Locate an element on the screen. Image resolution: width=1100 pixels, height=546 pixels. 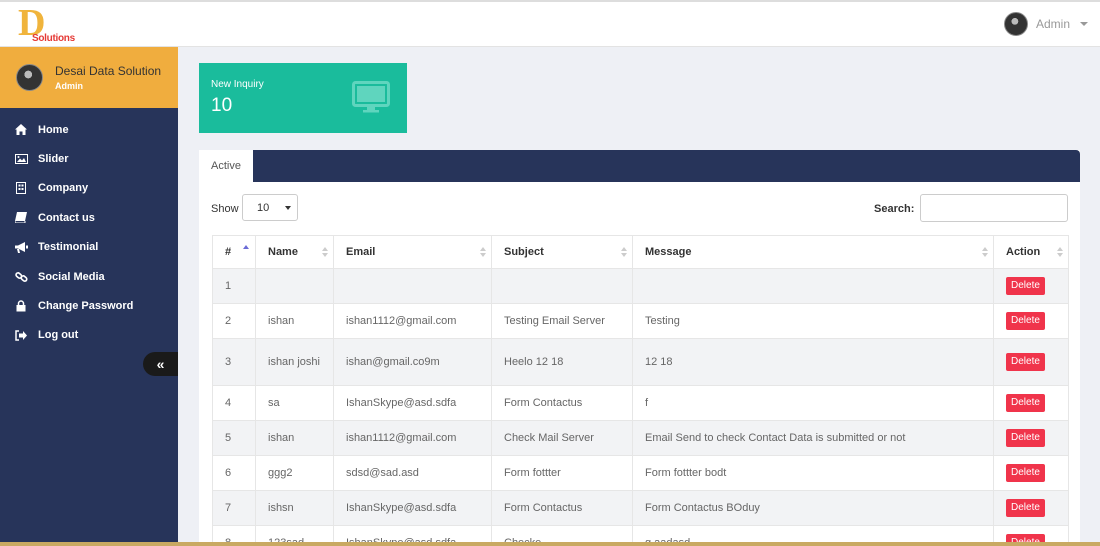
top-navbar: D Solutions Admin is located at coordinates (550, 23).